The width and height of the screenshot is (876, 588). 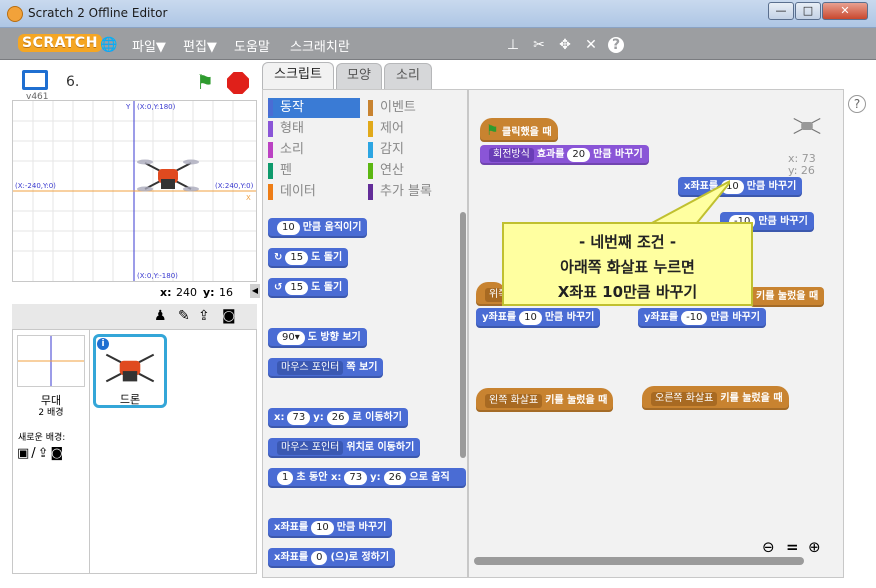 What do you see at coordinates (627, 292) in the screenshot?
I see `callout-line-3: X좌표 10만큼 바꾸기` at bounding box center [627, 292].